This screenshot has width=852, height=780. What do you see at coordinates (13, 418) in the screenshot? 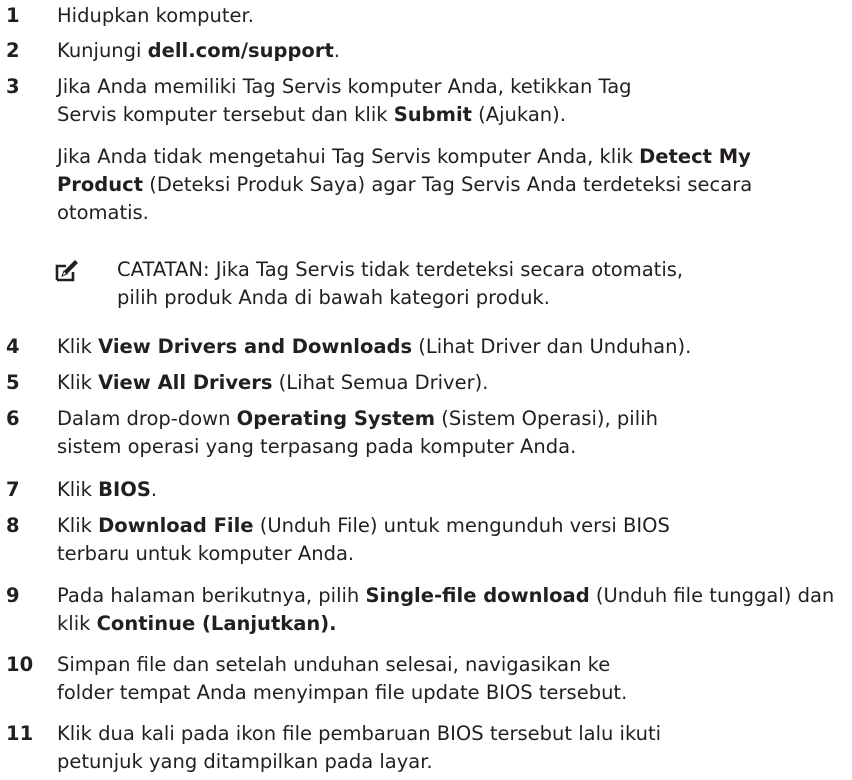
I see `step-number: 6` at bounding box center [13, 418].